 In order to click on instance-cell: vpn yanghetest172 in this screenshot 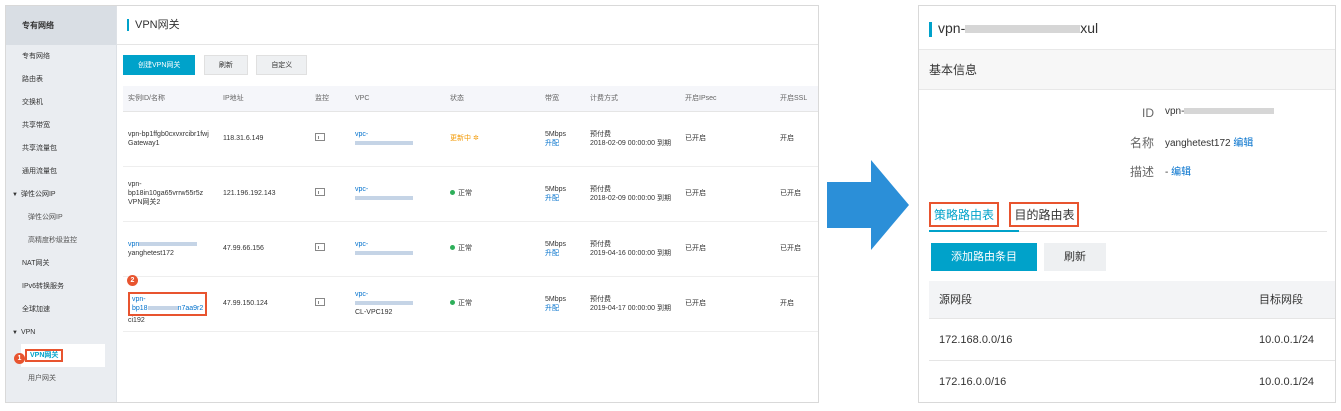, I will do `click(170, 249)`.